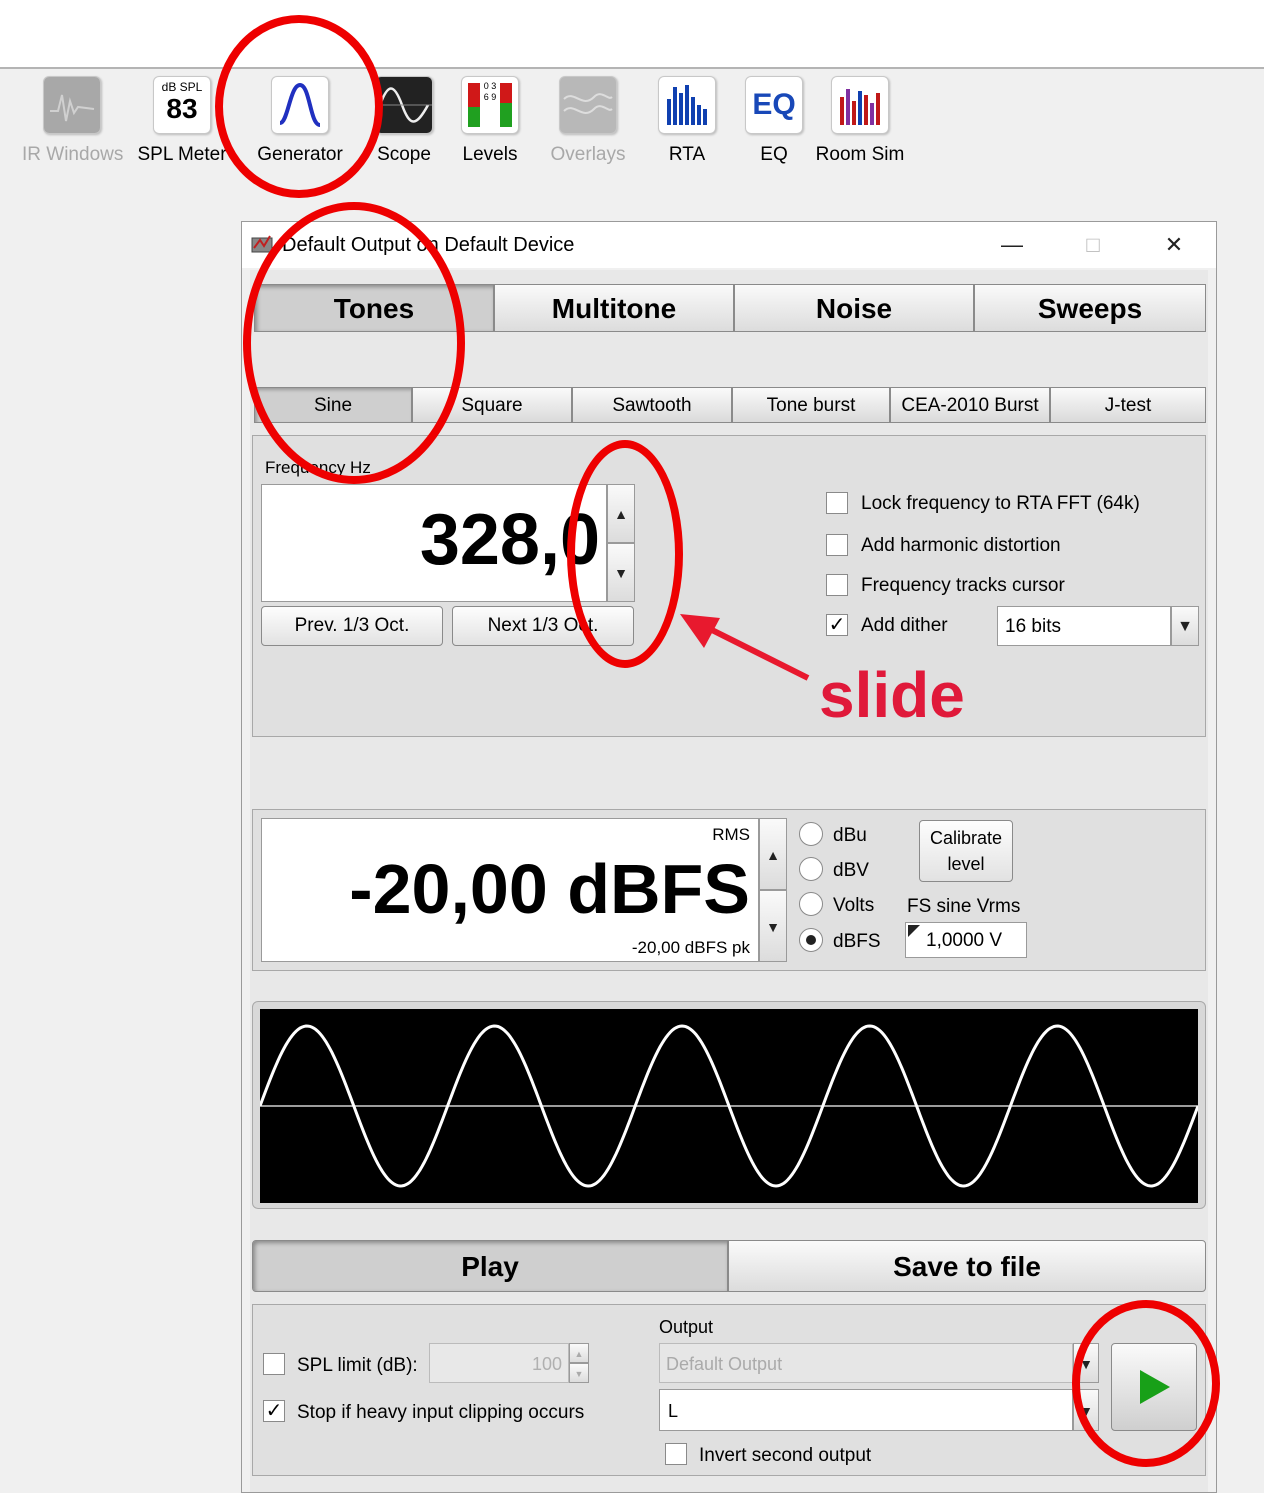 The image size is (1264, 1493). I want to click on lock-fft-label: Lock frequency to RTA FFT (64k), so click(1000, 503).